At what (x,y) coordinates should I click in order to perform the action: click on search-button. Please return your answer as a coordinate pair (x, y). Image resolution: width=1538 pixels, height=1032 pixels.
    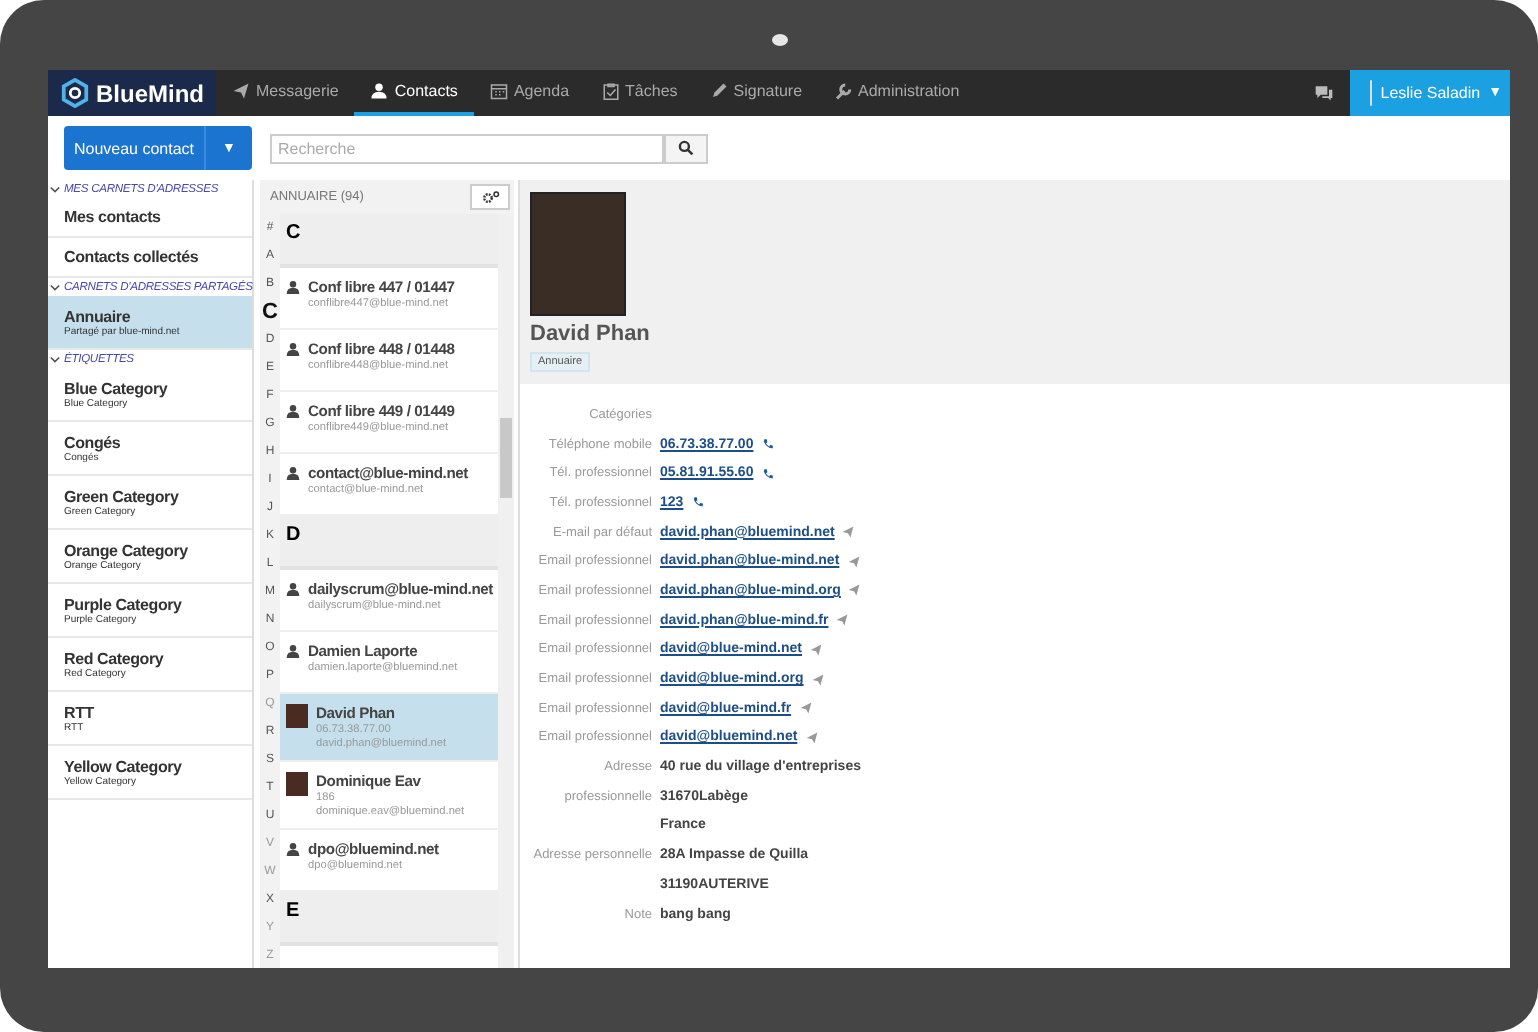
    Looking at the image, I should click on (686, 148).